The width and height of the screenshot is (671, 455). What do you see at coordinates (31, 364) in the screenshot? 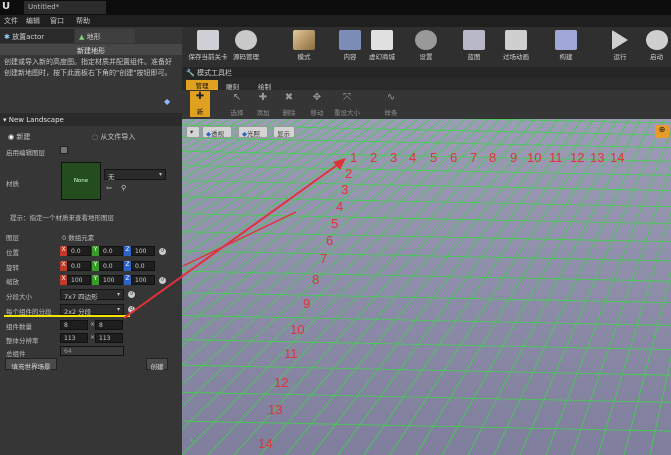
I see `fill-world-button: 填充世界场景` at bounding box center [31, 364].